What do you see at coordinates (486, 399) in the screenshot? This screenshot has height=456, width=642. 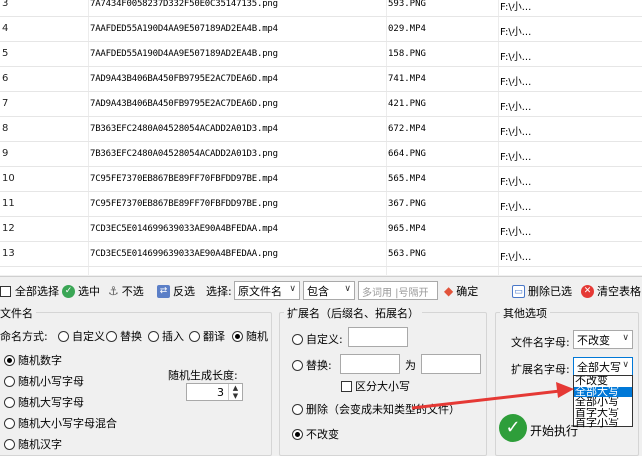 I see `arrow-shaft` at bounding box center [486, 399].